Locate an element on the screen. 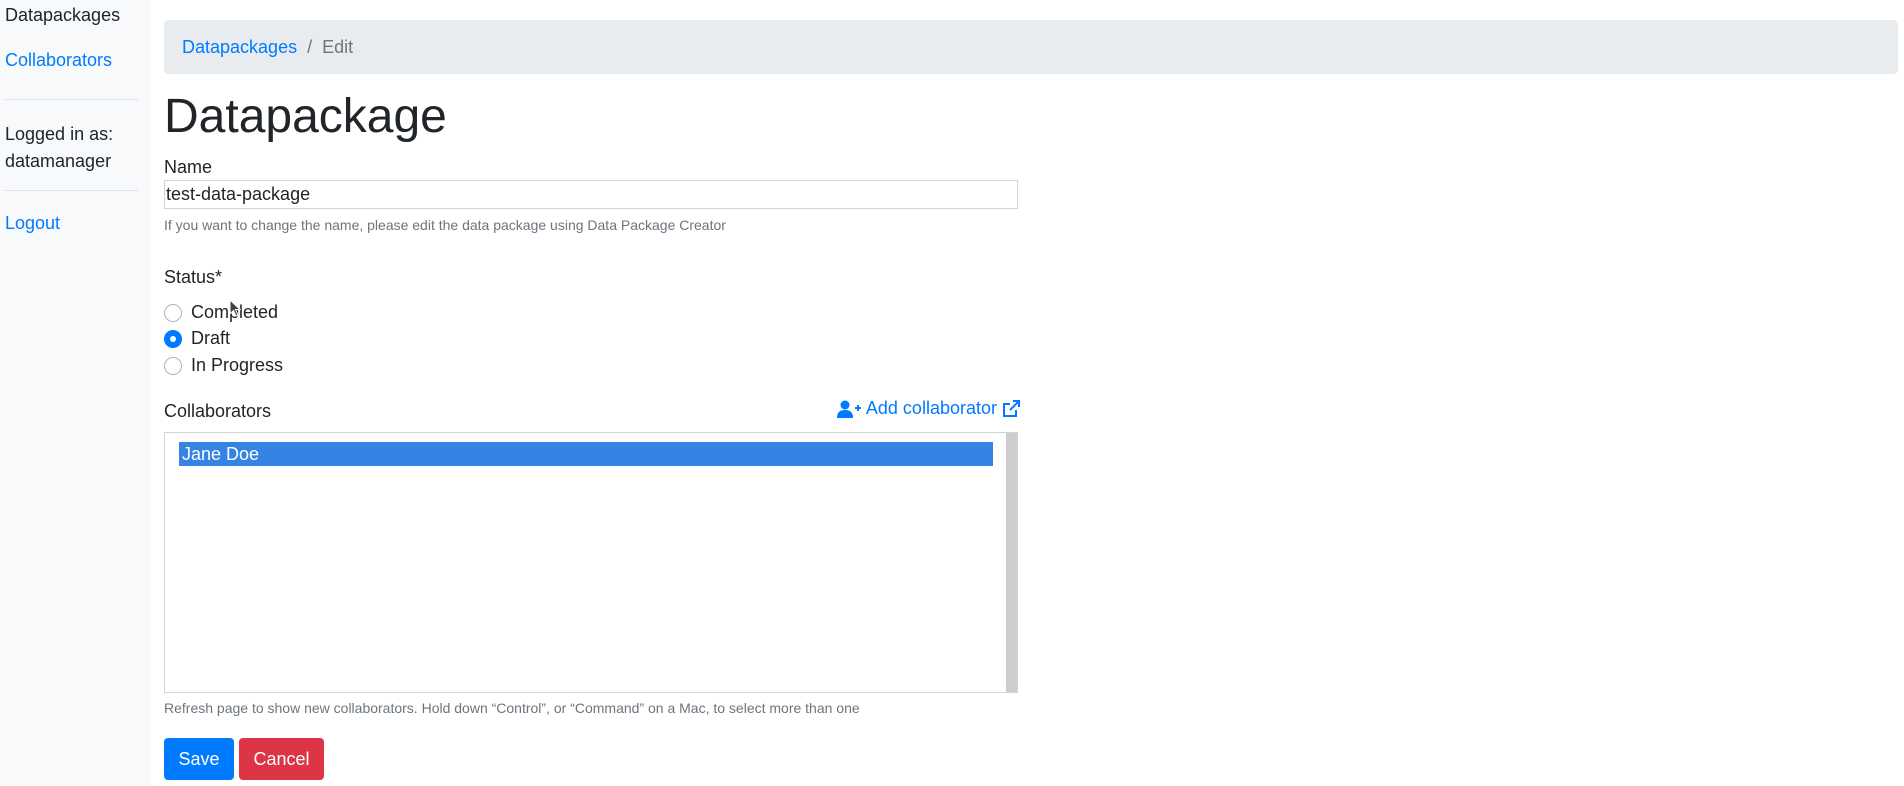 The height and width of the screenshot is (786, 1904). status-option-completed: Completed is located at coordinates (221, 312).